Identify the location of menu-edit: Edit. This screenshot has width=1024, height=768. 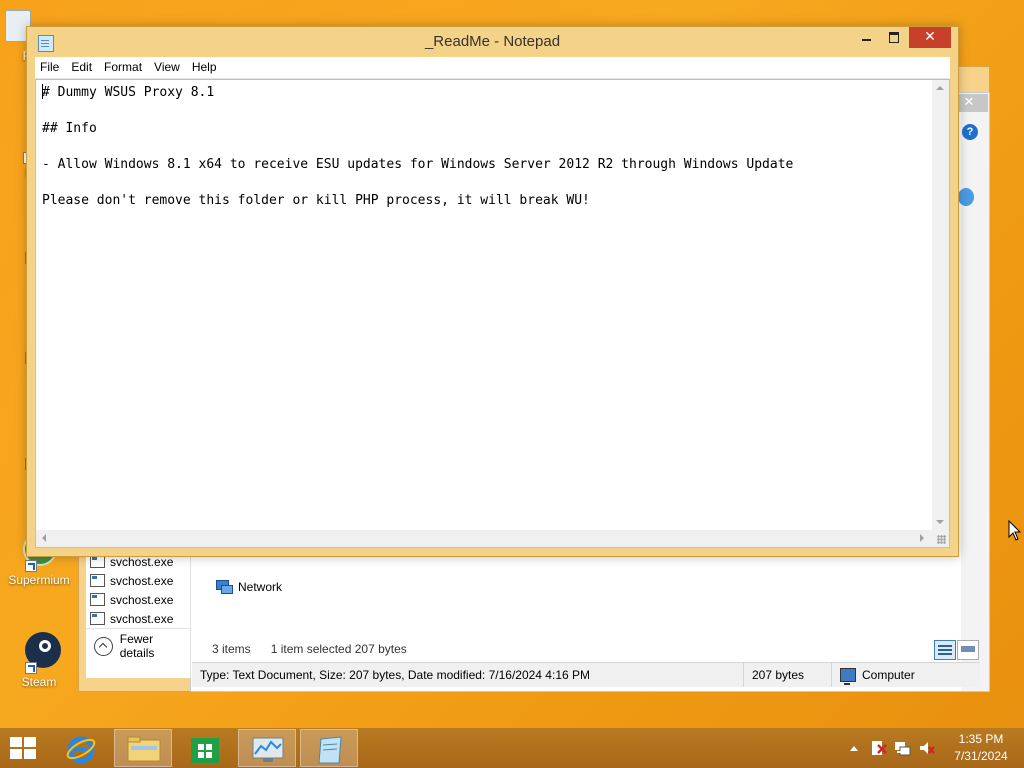
(81, 67).